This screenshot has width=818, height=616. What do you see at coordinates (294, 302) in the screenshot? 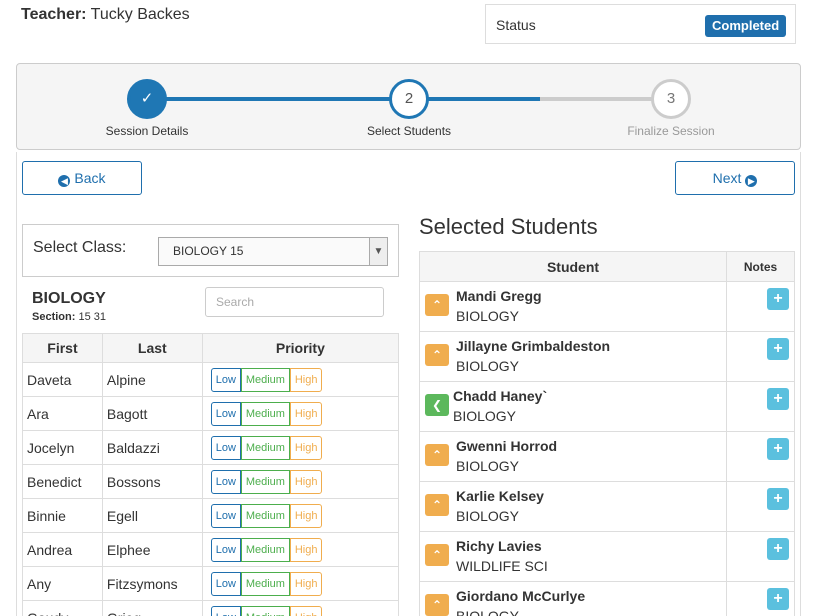
I see `search-input` at bounding box center [294, 302].